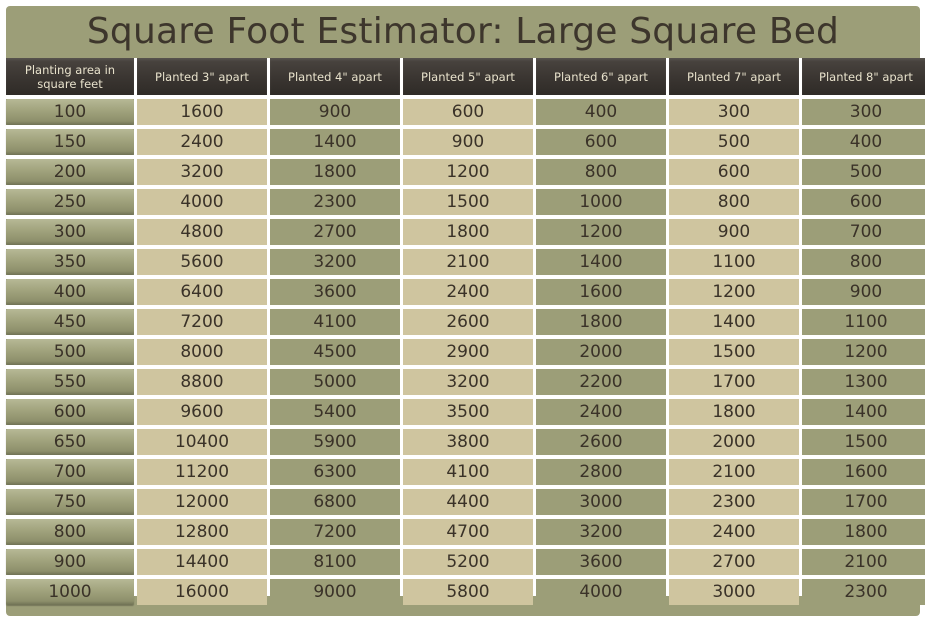 This screenshot has width=925, height=621. I want to click on row-header-area: 500, so click(70, 352).